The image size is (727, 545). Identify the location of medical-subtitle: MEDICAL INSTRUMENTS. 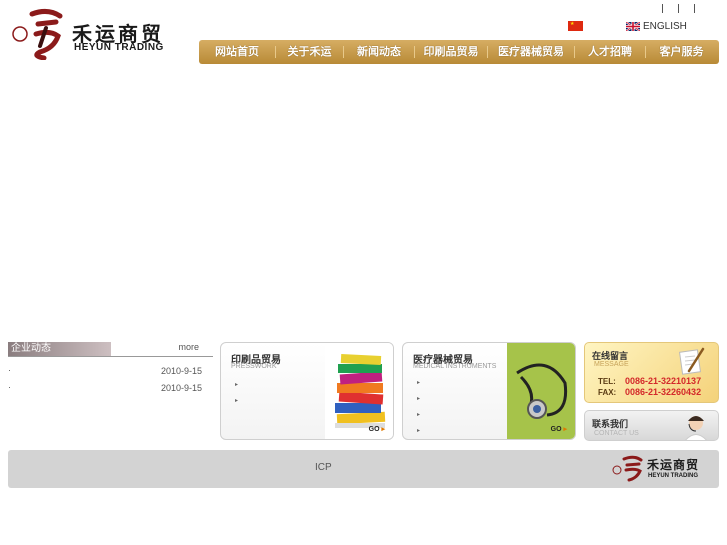
(455, 366).